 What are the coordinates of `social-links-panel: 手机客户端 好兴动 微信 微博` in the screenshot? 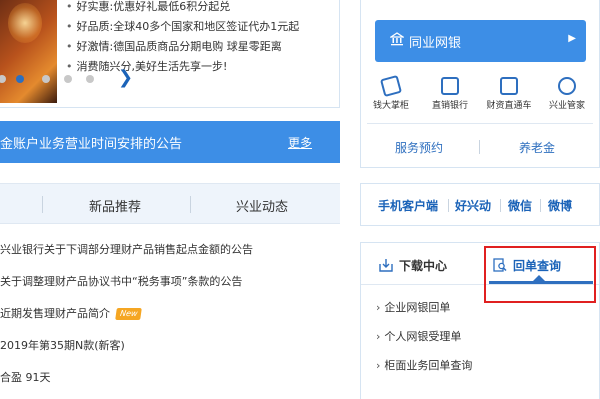 It's located at (480, 204).